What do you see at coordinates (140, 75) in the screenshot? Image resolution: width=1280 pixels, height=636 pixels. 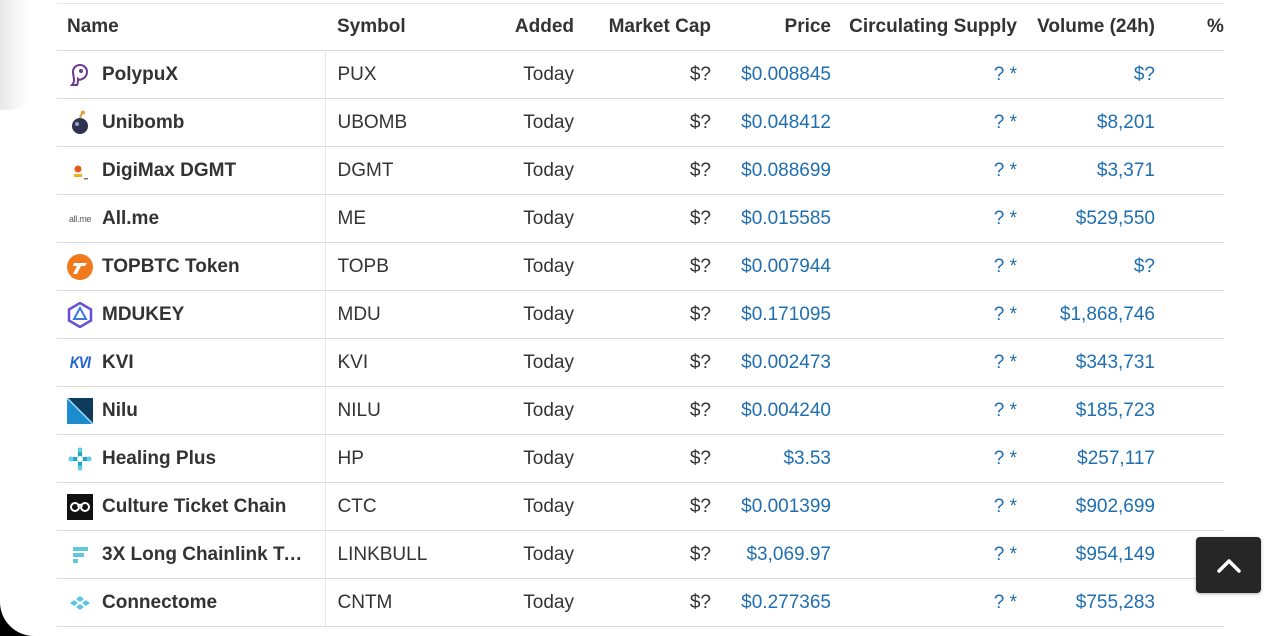 I see `coin-name: PolypuX` at bounding box center [140, 75].